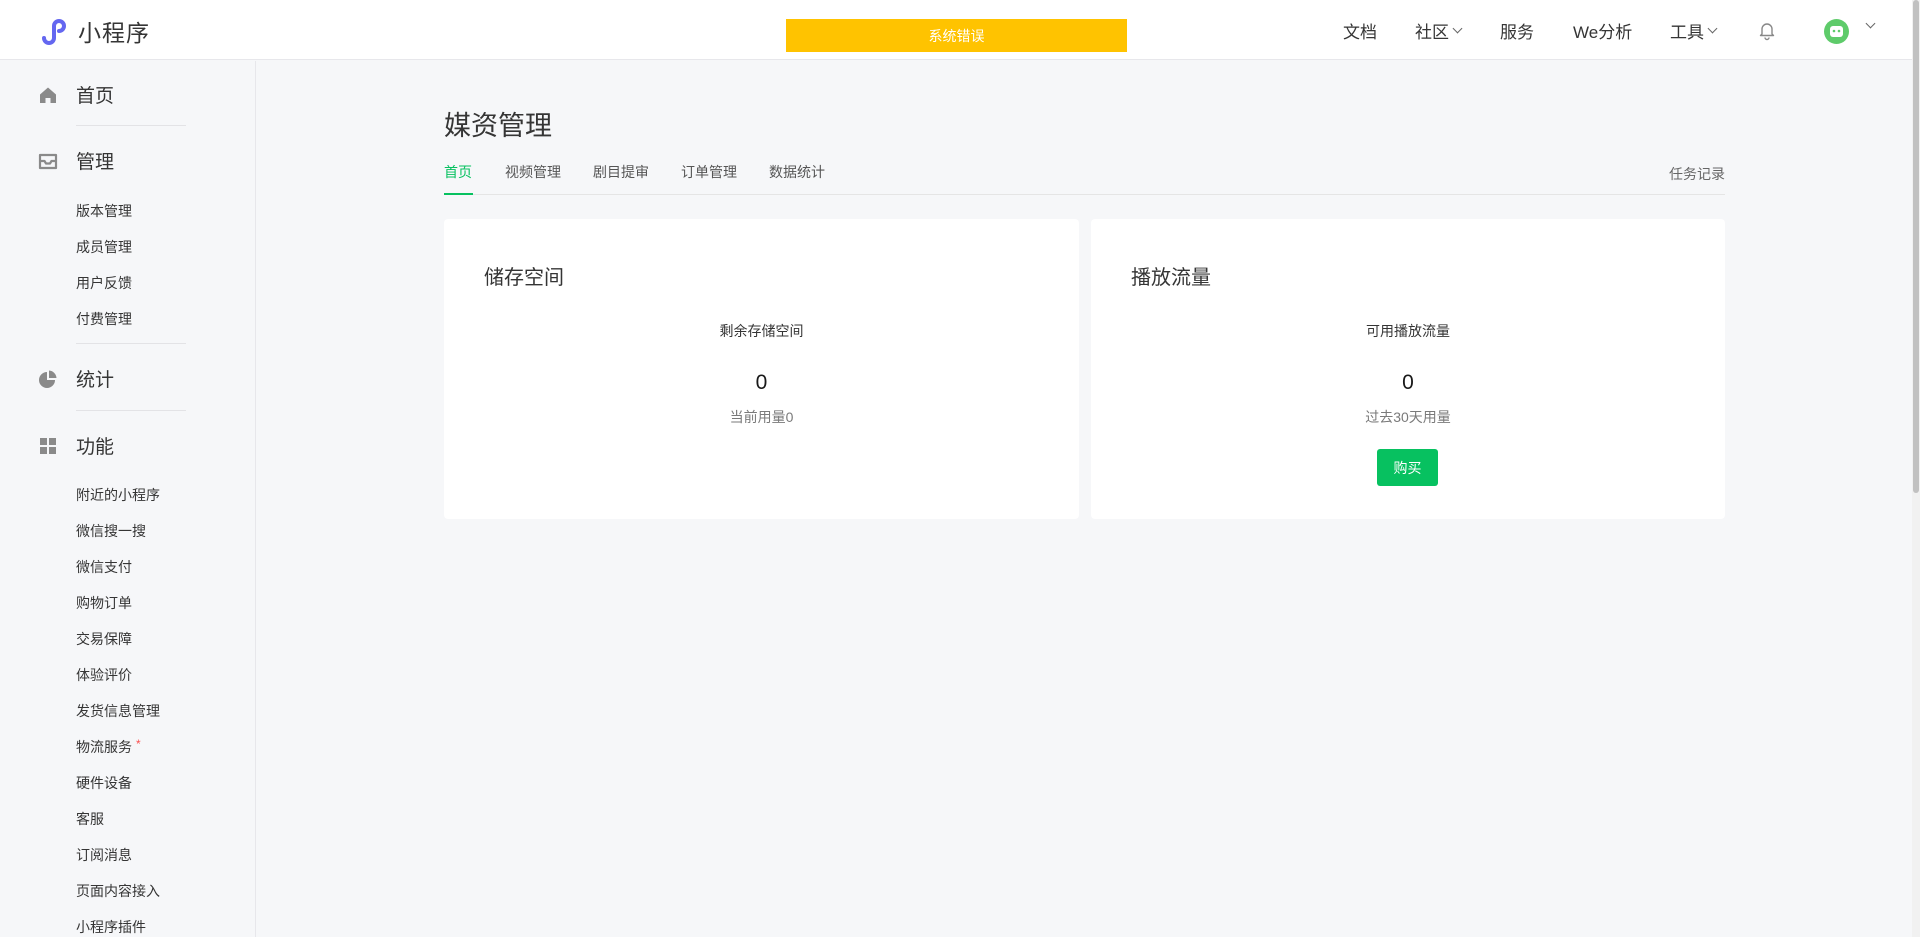  Describe the element at coordinates (104, 747) in the screenshot. I see `sidebar-item-label: 物流服务` at that location.